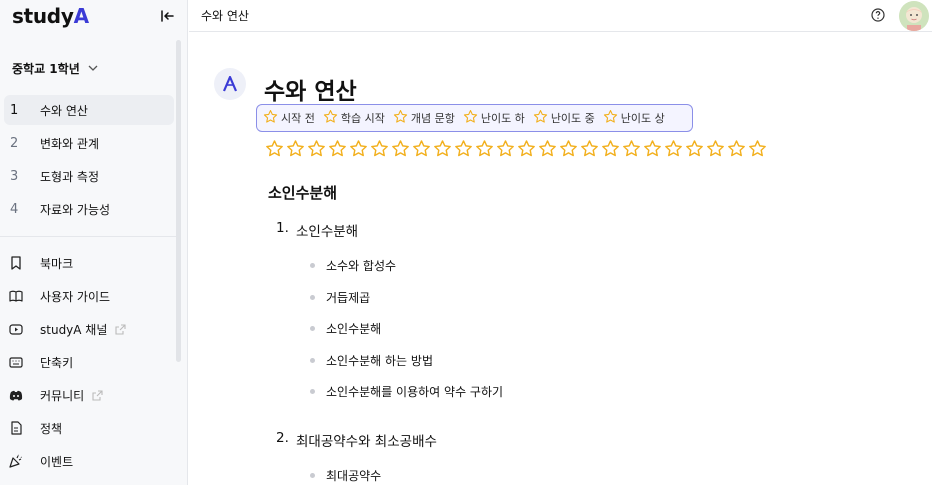 The image size is (932, 485). What do you see at coordinates (225, 16) in the screenshot?
I see `breadcrumb-title: 수와 연산` at bounding box center [225, 16].